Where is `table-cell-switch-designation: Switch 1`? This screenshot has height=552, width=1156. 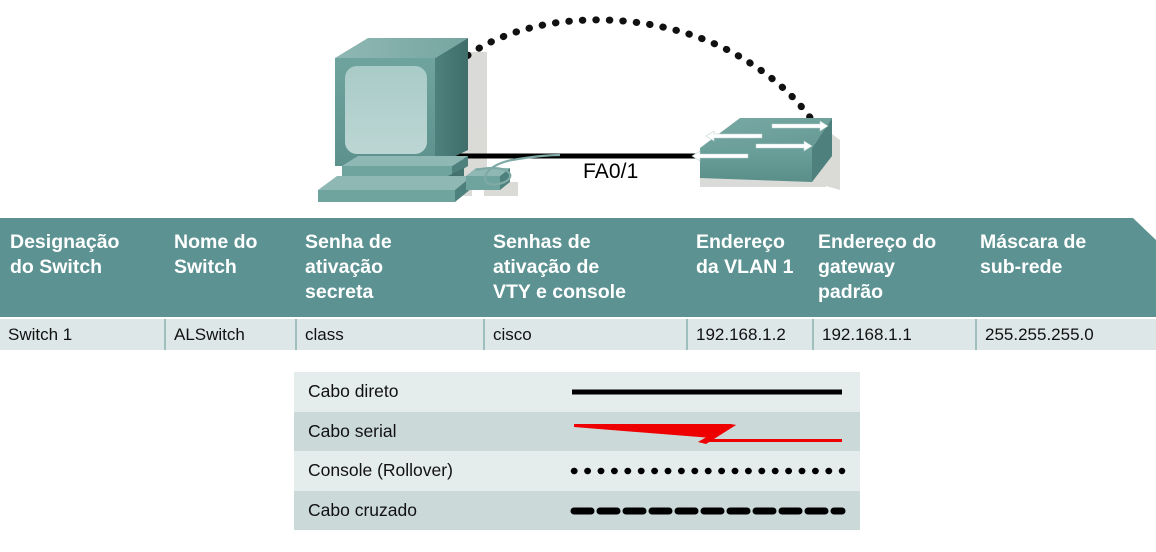
table-cell-switch-designation: Switch 1 is located at coordinates (40, 334).